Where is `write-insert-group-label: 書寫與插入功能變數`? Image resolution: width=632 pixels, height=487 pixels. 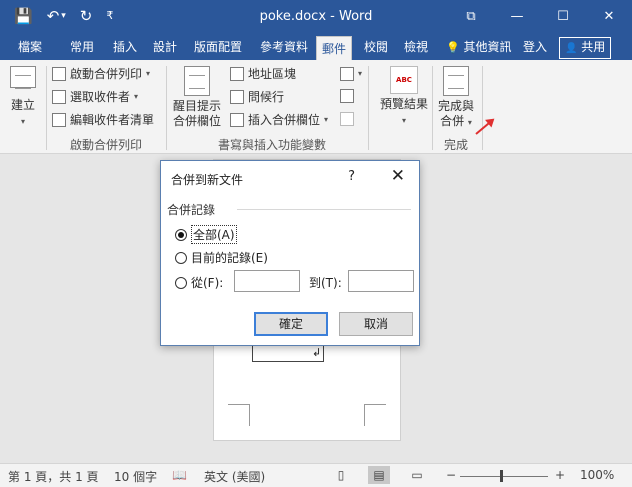 write-insert-group-label: 書寫與插入功能變數 is located at coordinates (272, 145).